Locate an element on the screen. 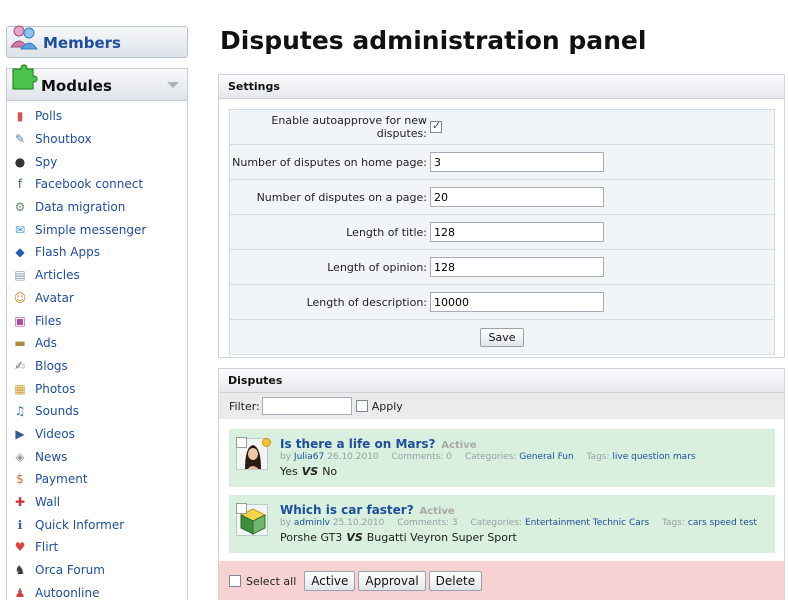 Image resolution: width=788 pixels, height=600 pixels. info-icon: ℹ is located at coordinates (20, 524).